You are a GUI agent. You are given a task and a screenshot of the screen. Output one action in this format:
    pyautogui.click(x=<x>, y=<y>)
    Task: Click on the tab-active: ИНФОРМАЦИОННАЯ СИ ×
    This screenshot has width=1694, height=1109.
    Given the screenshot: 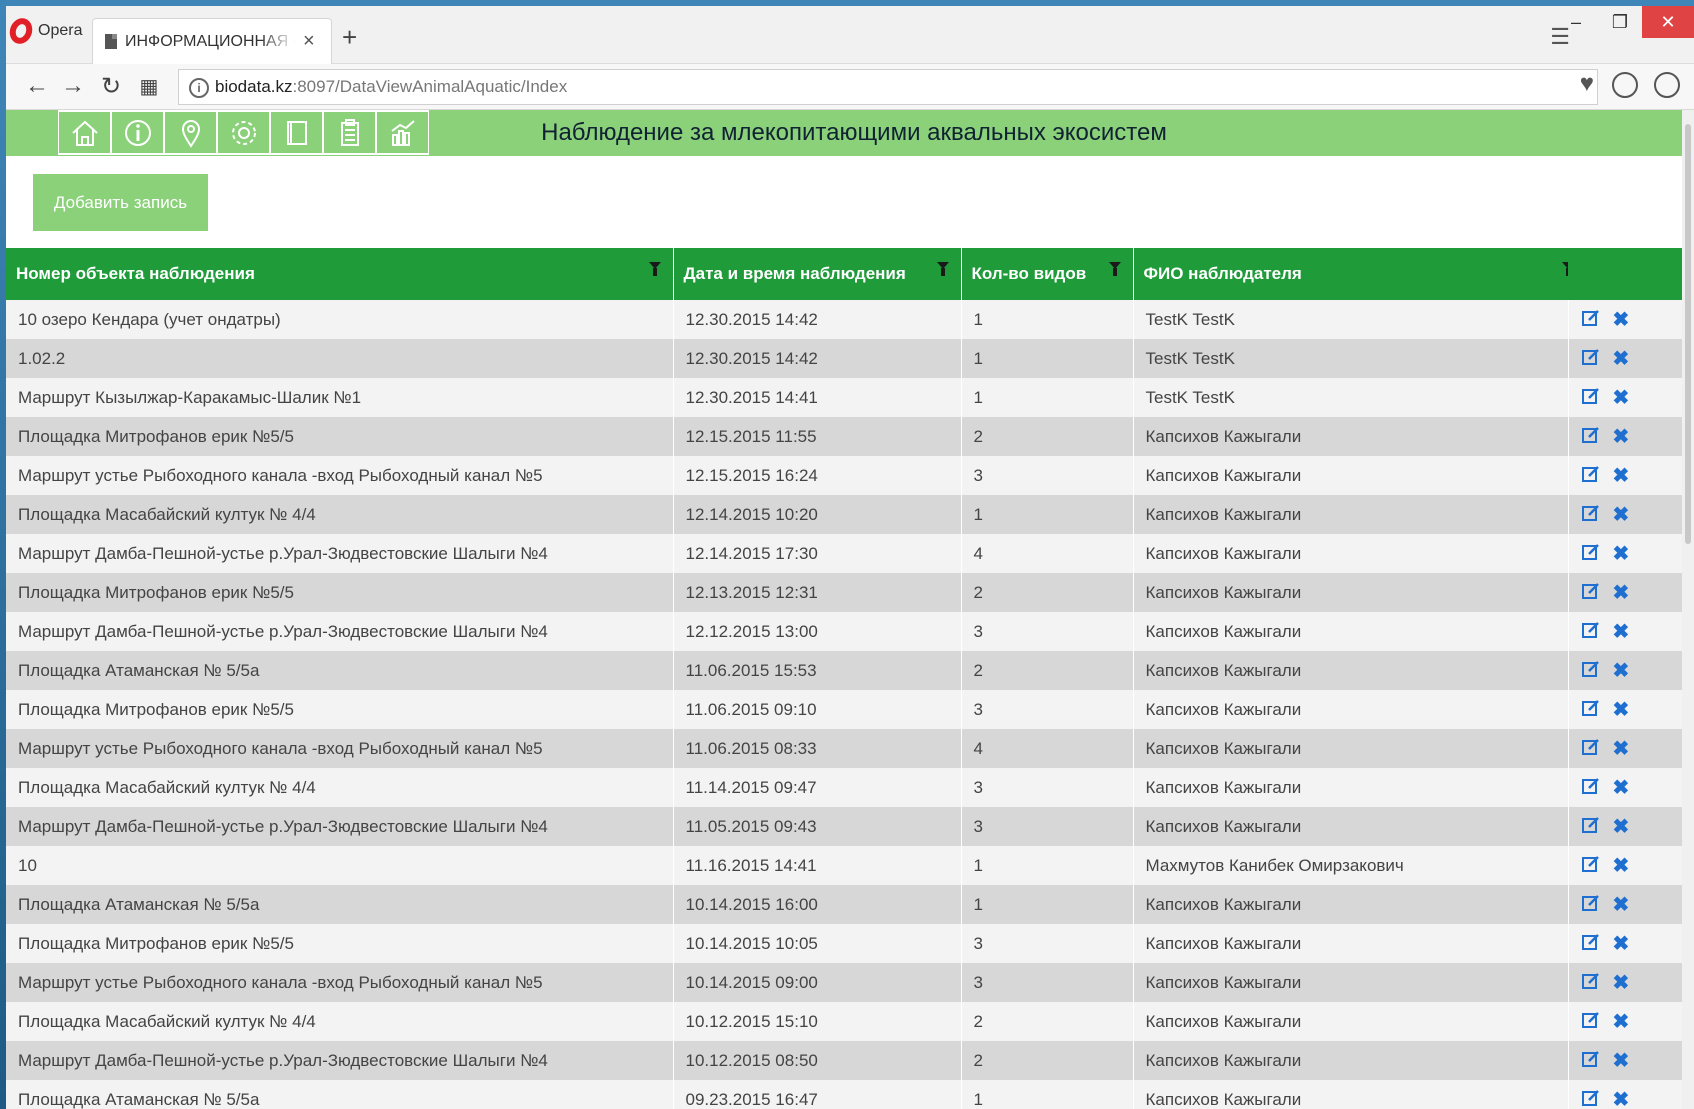 What is the action you would take?
    pyautogui.click(x=212, y=41)
    